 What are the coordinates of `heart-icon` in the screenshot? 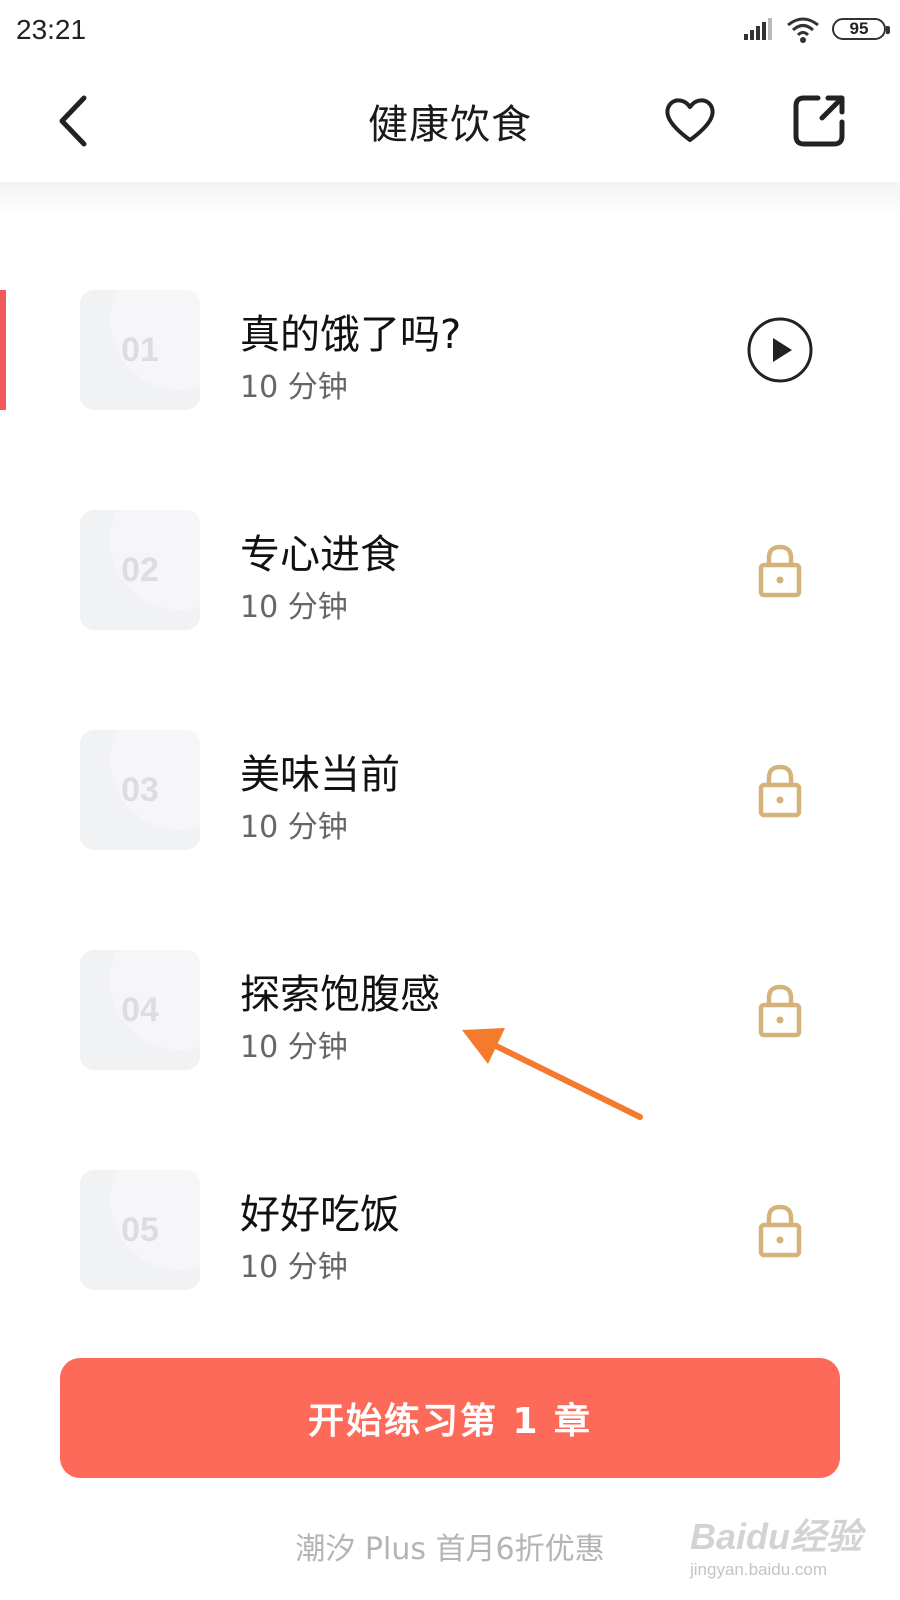 It's located at (690, 120).